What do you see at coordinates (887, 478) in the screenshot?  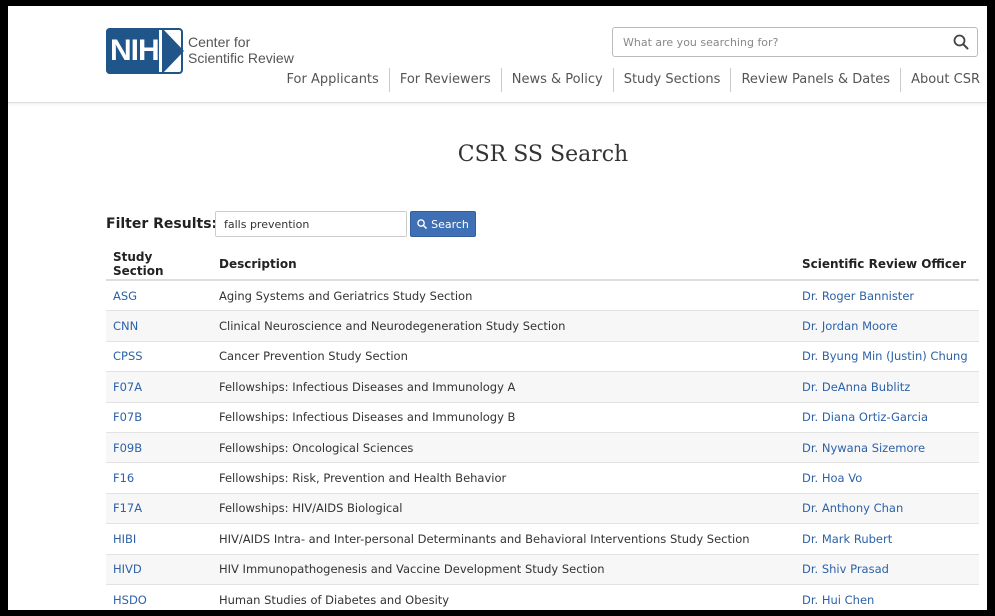 I see `officer-link: Dr. Hoa Vo` at bounding box center [887, 478].